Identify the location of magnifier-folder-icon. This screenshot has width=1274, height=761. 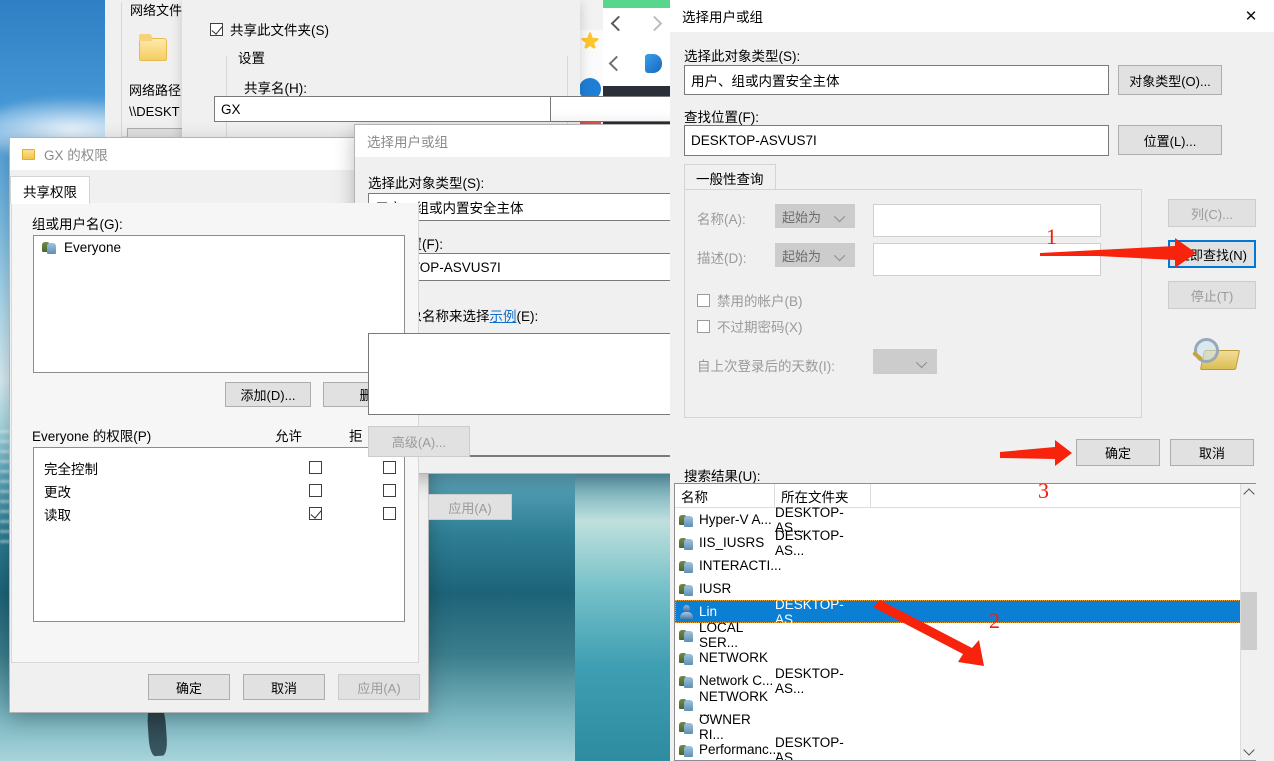
(1216, 355).